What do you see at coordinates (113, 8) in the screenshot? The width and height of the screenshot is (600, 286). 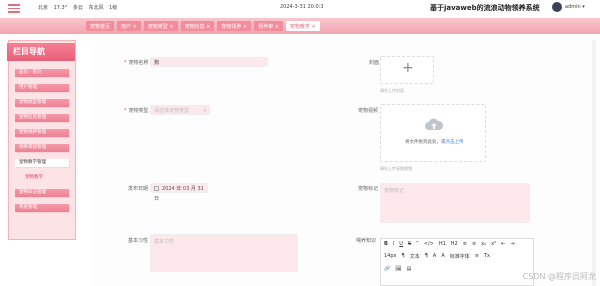 I see `weather-level: 1级` at bounding box center [113, 8].